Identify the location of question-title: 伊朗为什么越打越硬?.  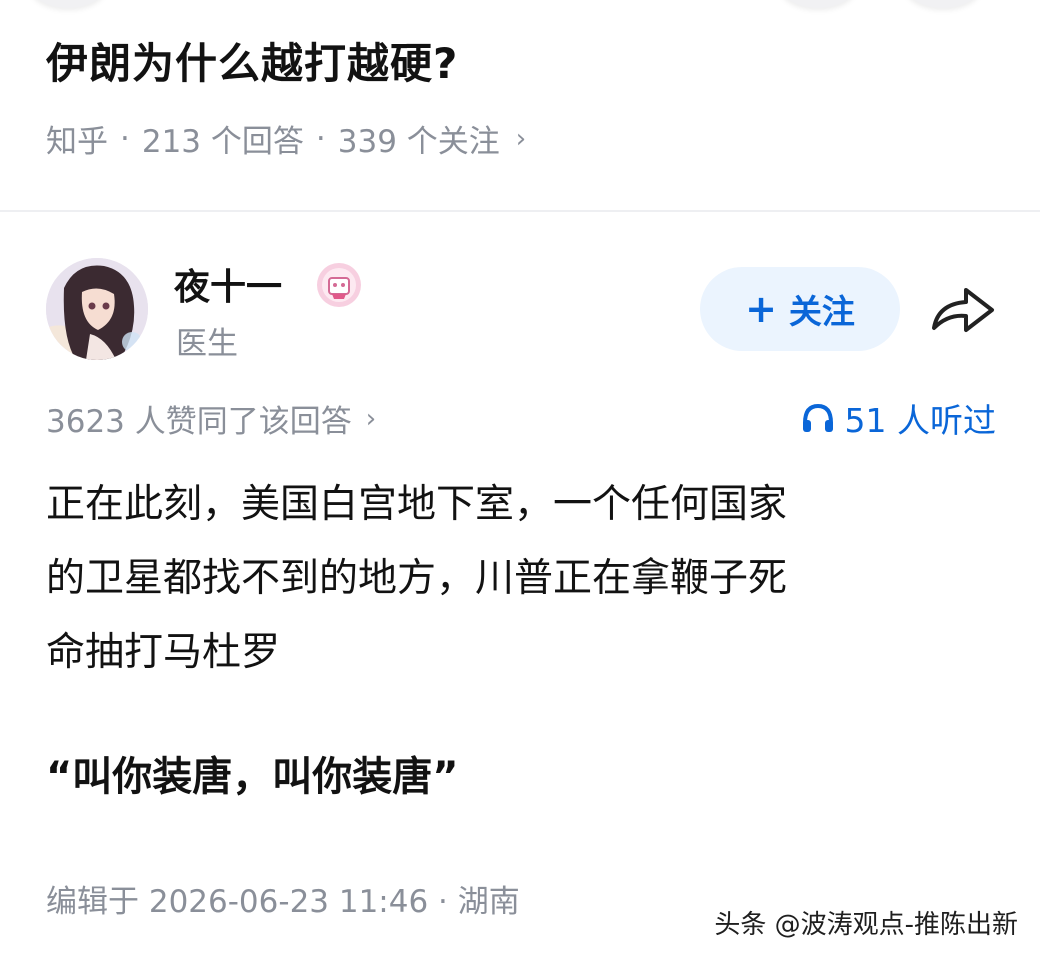
(252, 60).